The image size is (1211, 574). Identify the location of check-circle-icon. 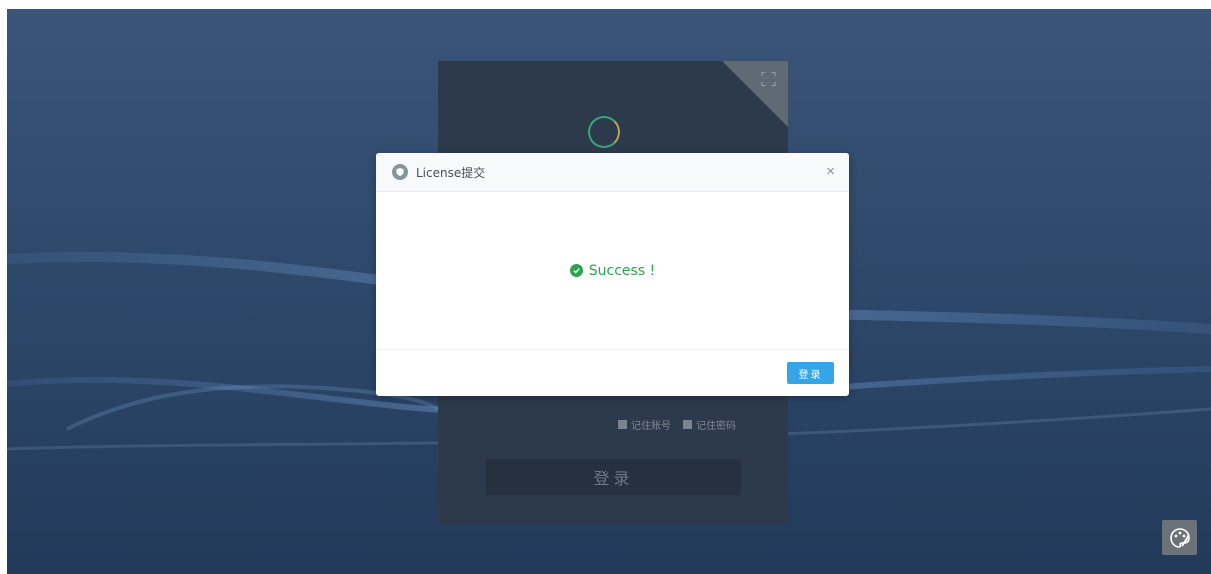
(576, 270).